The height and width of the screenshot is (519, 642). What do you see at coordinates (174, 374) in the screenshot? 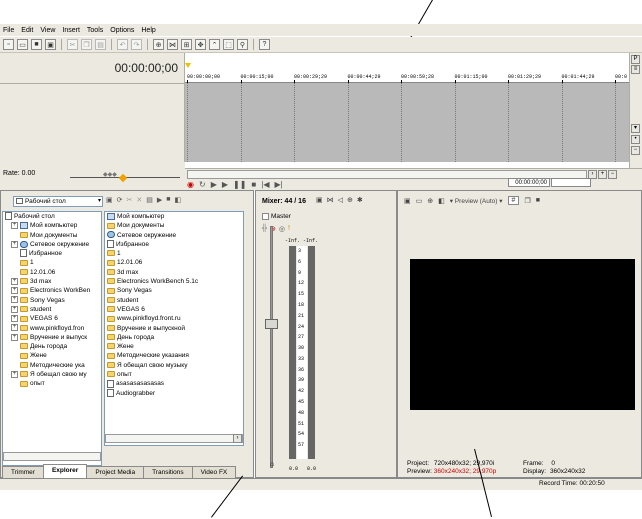
I see `file-list-item: опыт` at bounding box center [174, 374].